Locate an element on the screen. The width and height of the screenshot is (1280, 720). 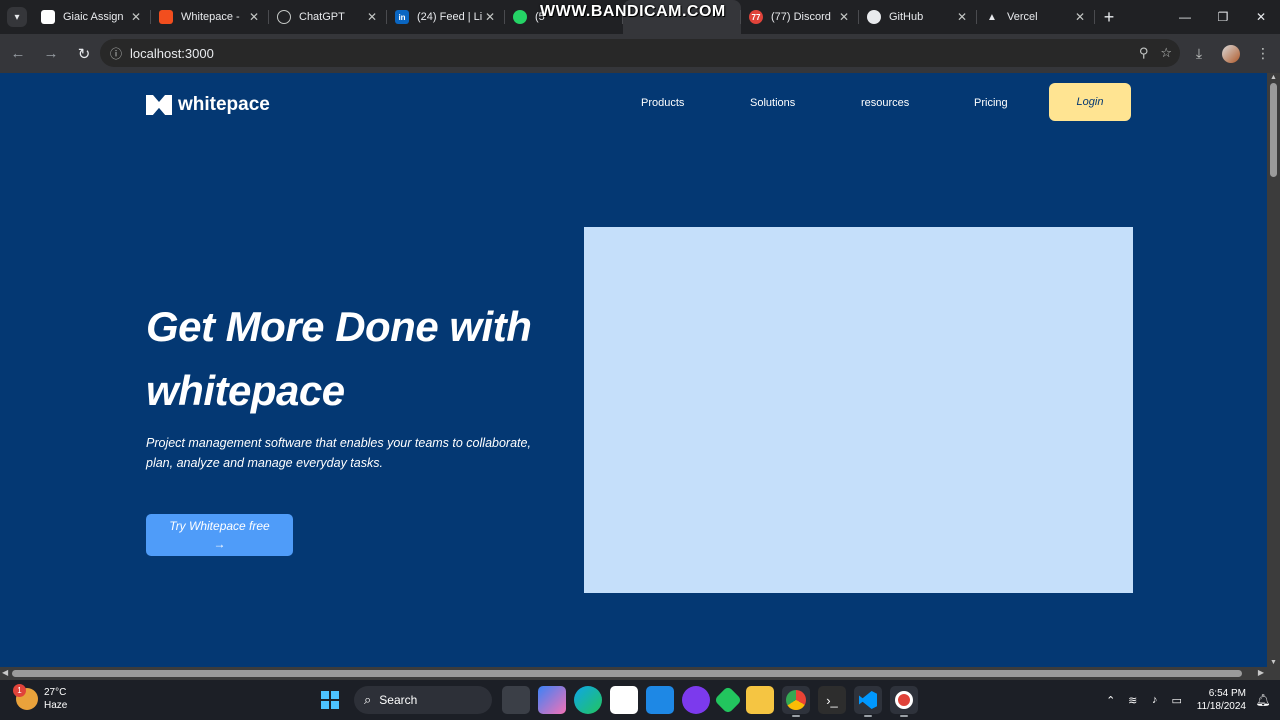
download-icon: ⤓ is located at coordinates (1199, 54).